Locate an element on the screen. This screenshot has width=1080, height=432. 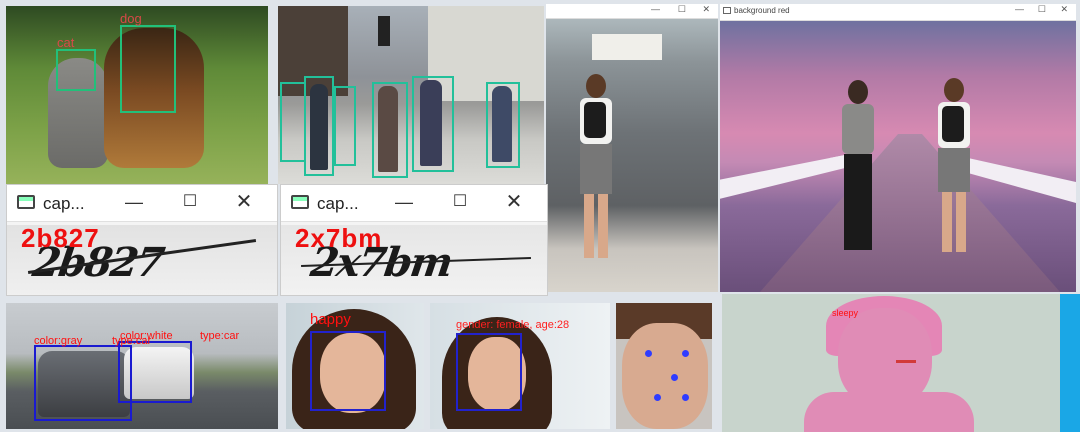
person-left is located at coordinates (858, 168).